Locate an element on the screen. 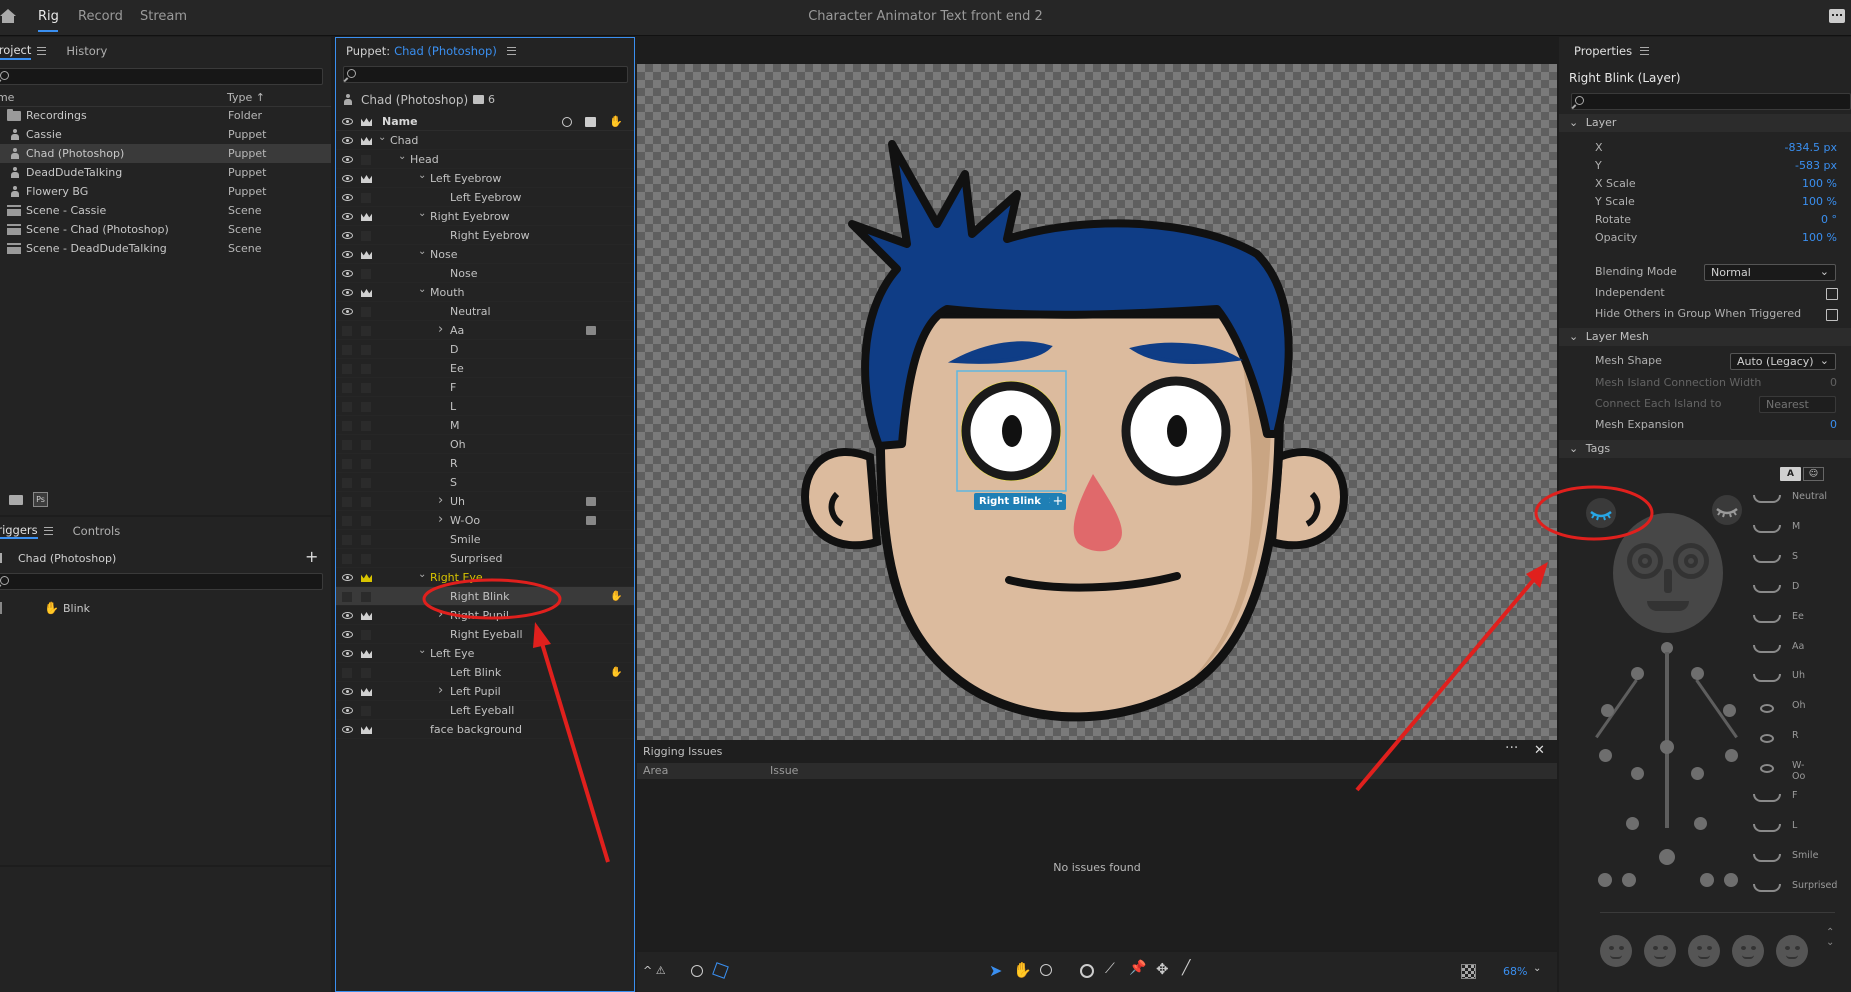  mesh-shape-dropdown: Auto (Legacy) ⌄ is located at coordinates (1783, 361).